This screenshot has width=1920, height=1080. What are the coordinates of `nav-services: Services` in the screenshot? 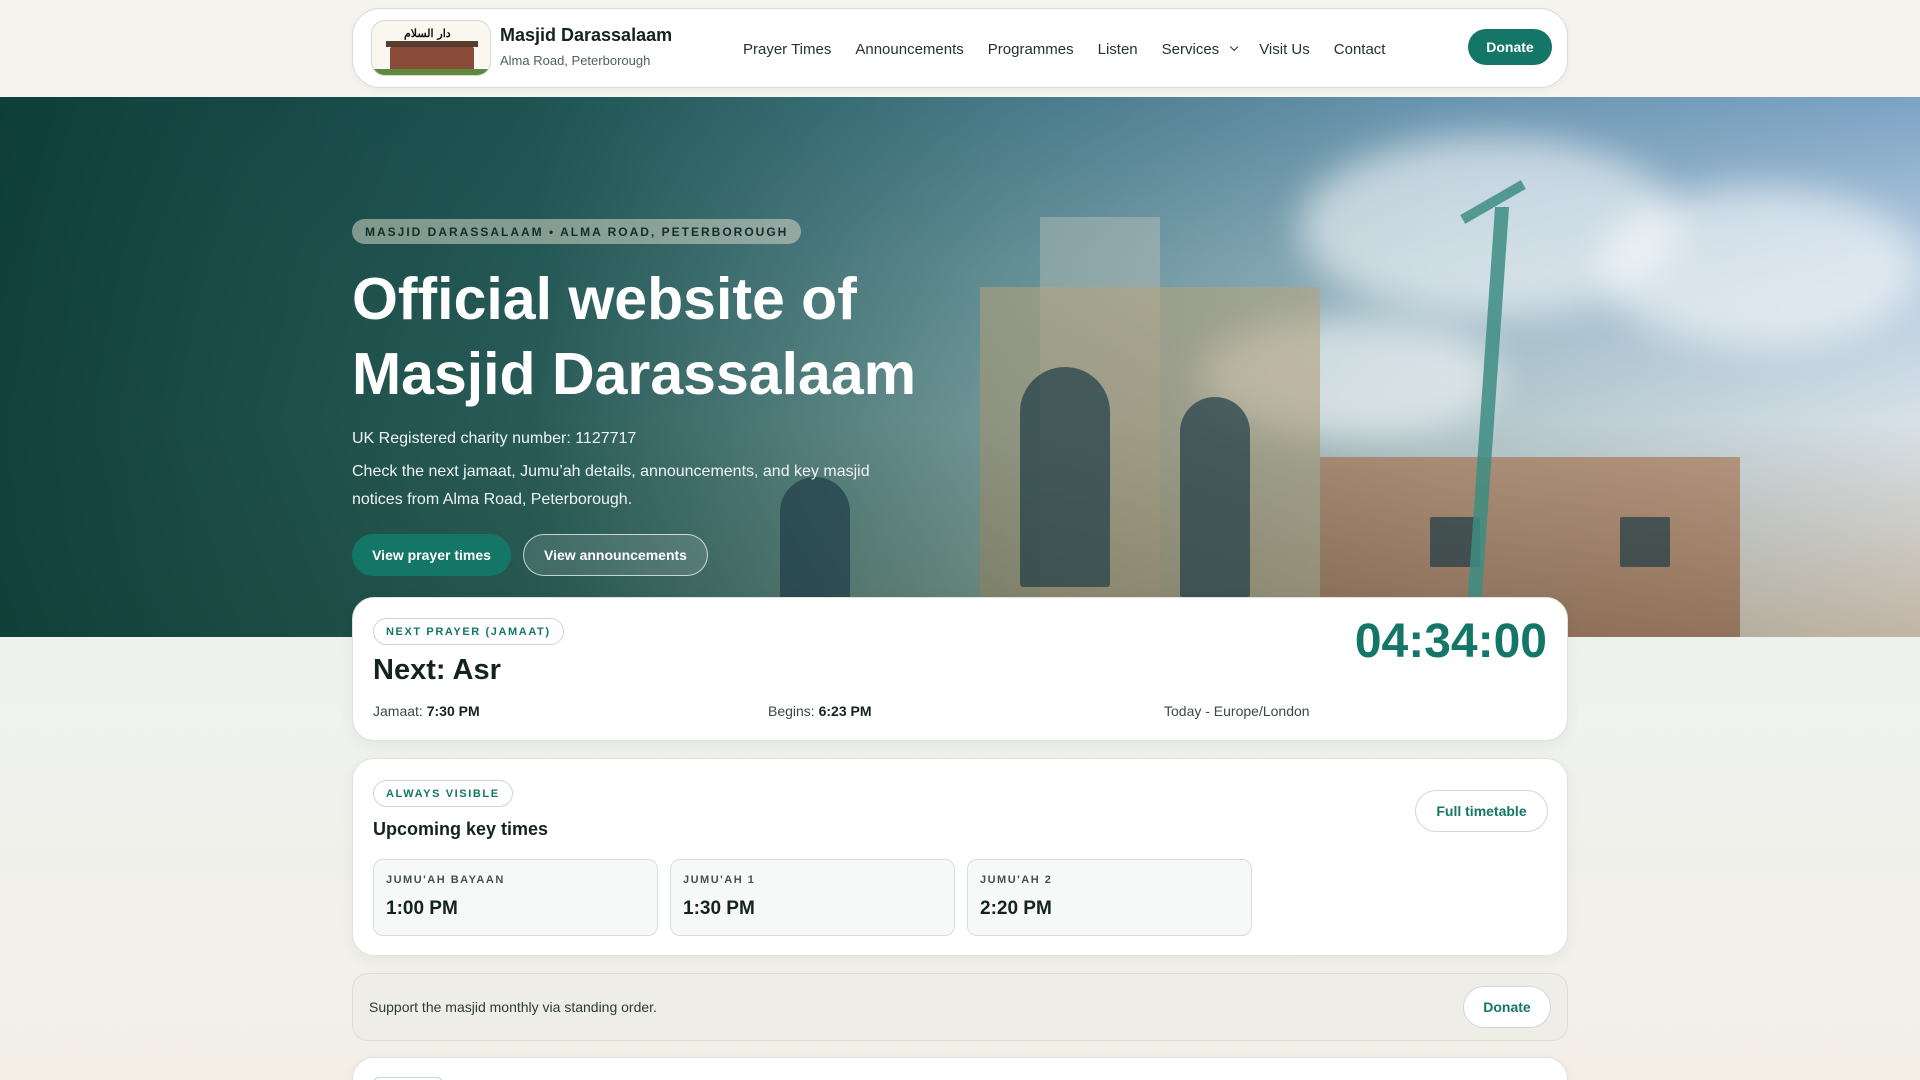 It's located at (1200, 49).